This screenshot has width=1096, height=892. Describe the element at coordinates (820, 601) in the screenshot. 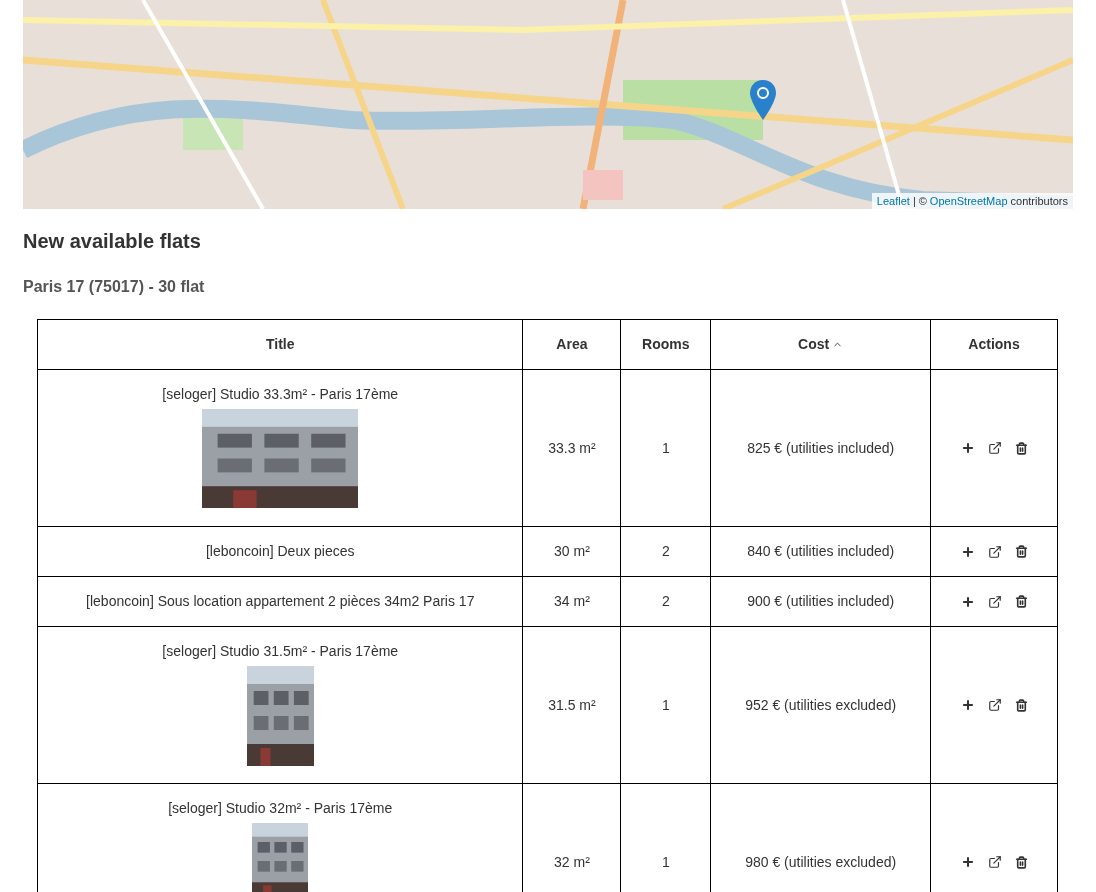

I see `cost-cell: 900 € (utilities included)` at that location.